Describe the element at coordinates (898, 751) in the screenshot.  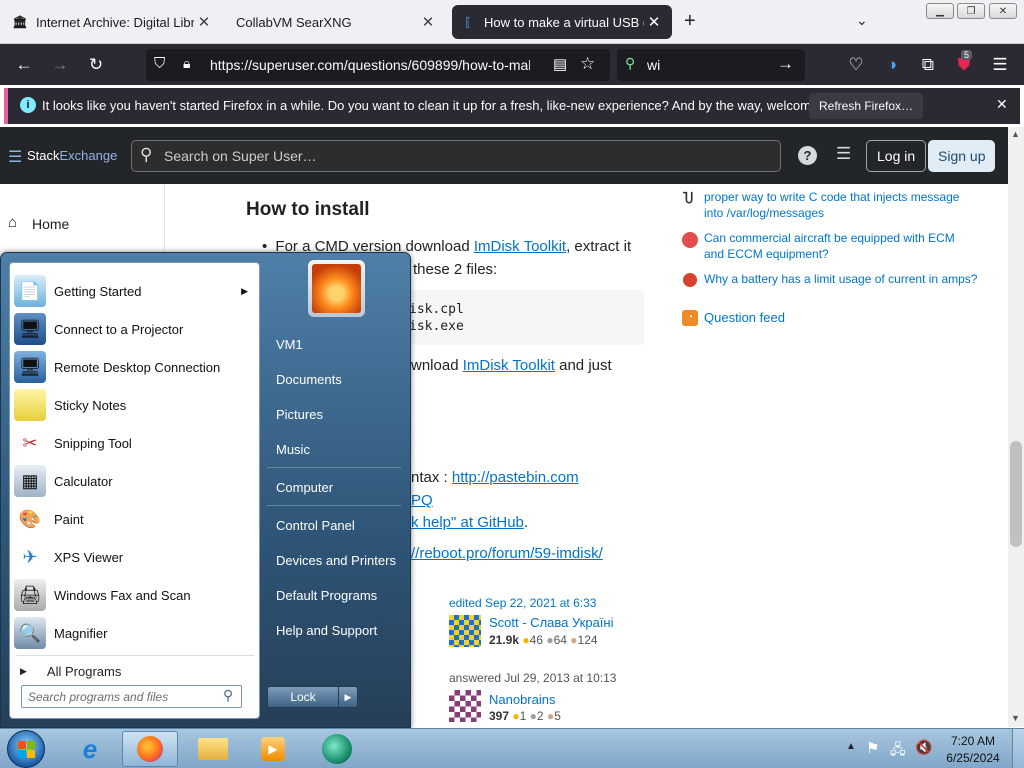
I see `network-icon: 🖧` at that location.